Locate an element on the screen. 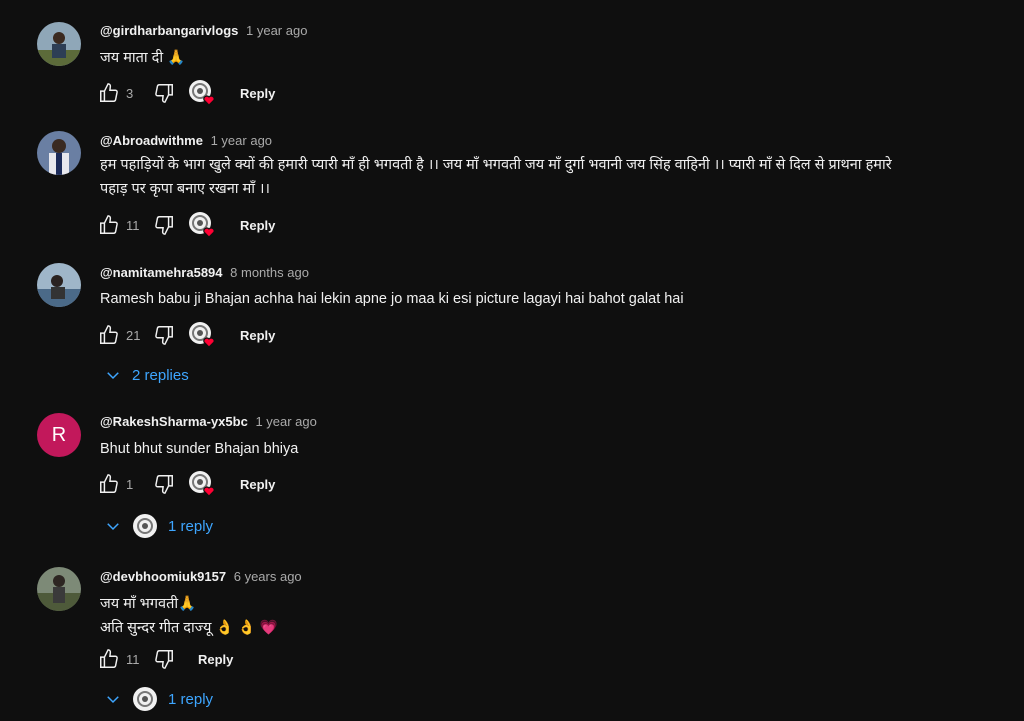 The height and width of the screenshot is (721, 1024). comment-line: Bhut bhut sunder Bhajan bhiya is located at coordinates (199, 449).